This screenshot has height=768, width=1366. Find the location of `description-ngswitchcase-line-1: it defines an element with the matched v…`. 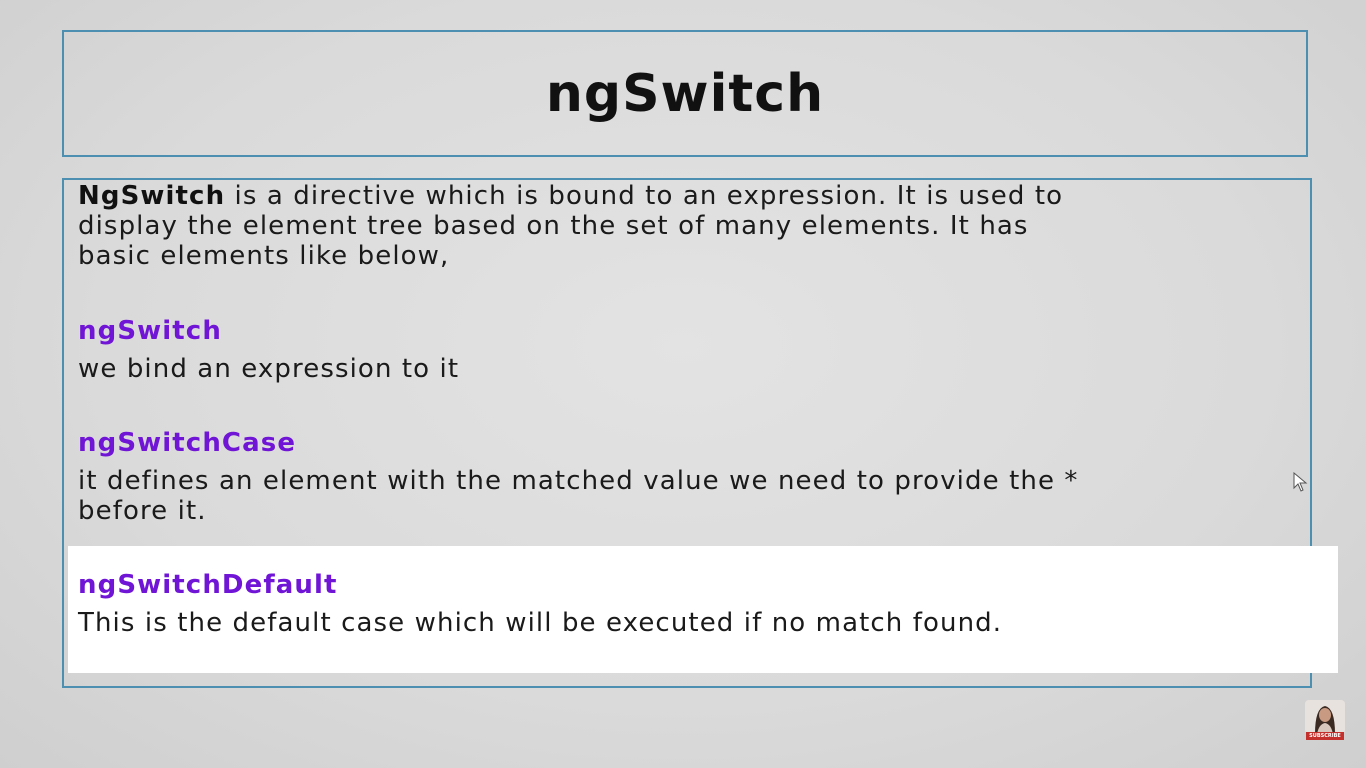

description-ngswitchcase-line-1: it defines an element with the matched v… is located at coordinates (578, 481).